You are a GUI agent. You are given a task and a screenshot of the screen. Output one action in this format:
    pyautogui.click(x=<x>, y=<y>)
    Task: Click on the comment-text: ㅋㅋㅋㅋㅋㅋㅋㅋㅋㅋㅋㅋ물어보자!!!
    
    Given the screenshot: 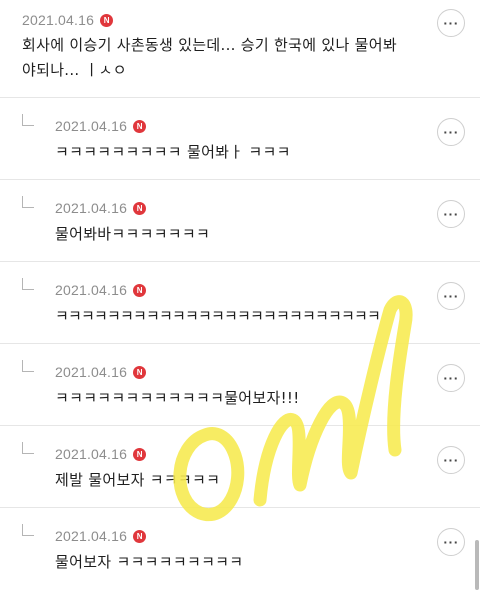 What is the action you would take?
    pyautogui.click(x=177, y=398)
    